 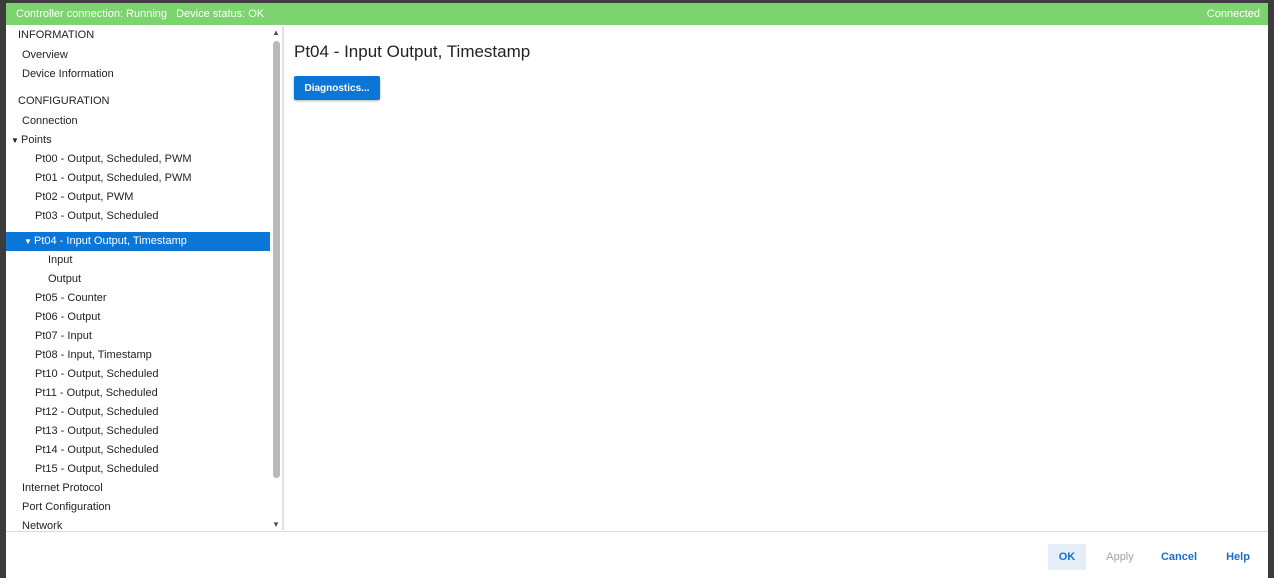 What do you see at coordinates (1067, 557) in the screenshot?
I see `ok-button: OK` at bounding box center [1067, 557].